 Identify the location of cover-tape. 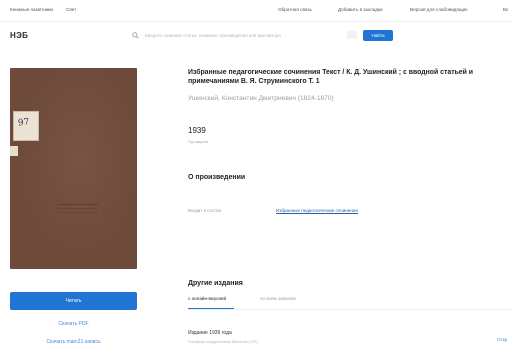
(14, 151).